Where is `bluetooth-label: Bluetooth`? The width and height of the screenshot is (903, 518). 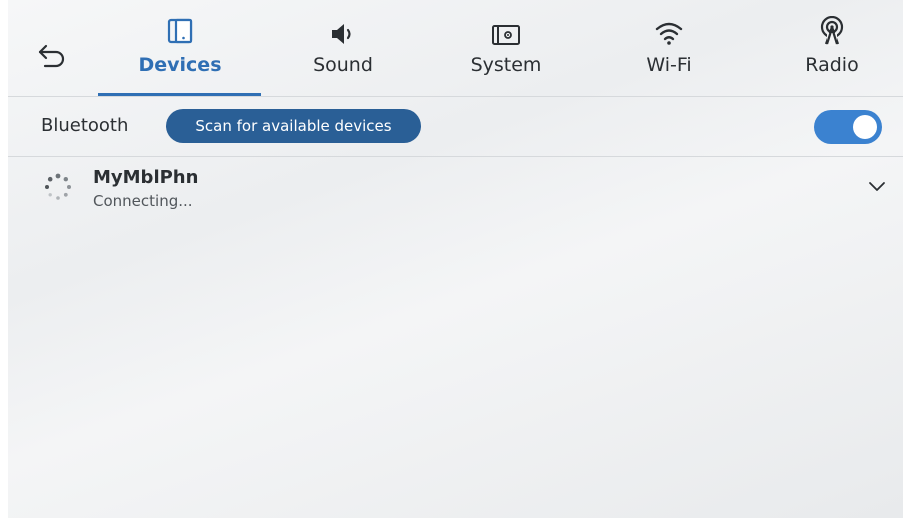 bluetooth-label: Bluetooth is located at coordinates (85, 125).